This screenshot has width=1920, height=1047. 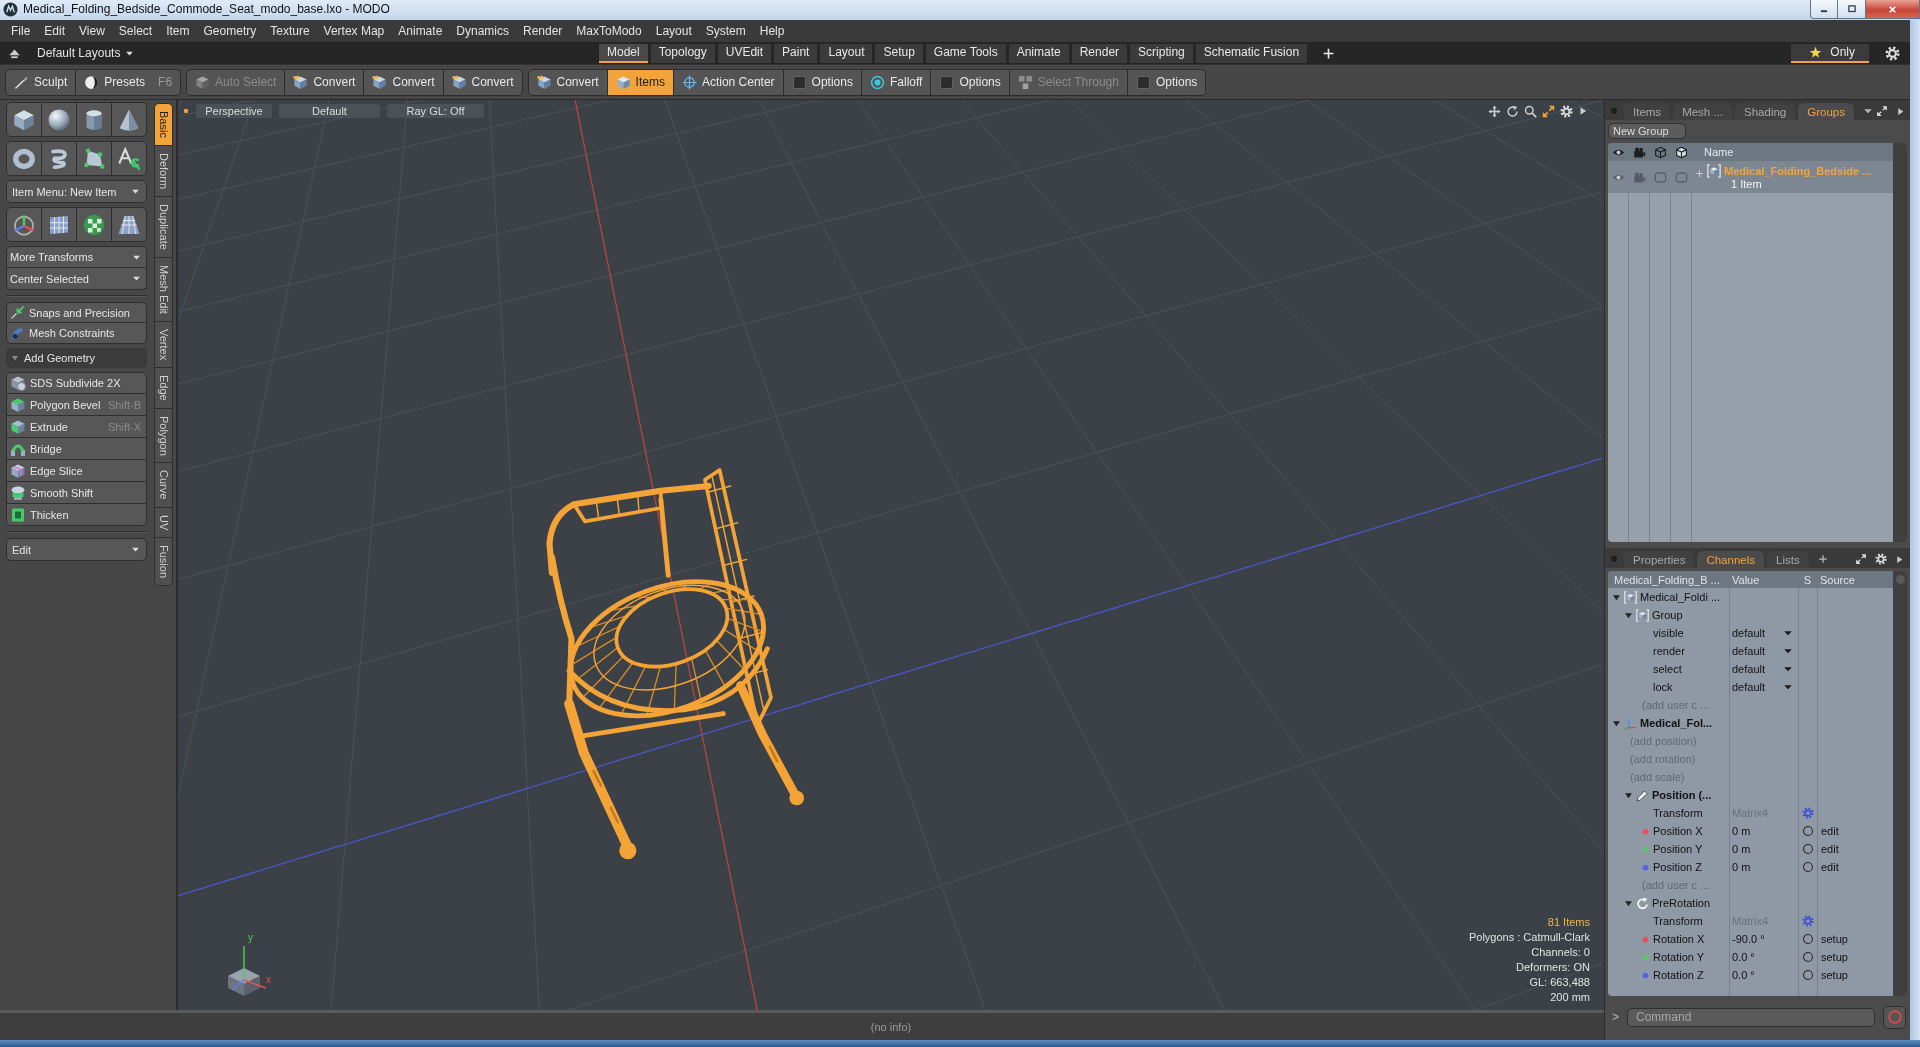 I want to click on view-dropdown: Perspective, so click(x=234, y=111).